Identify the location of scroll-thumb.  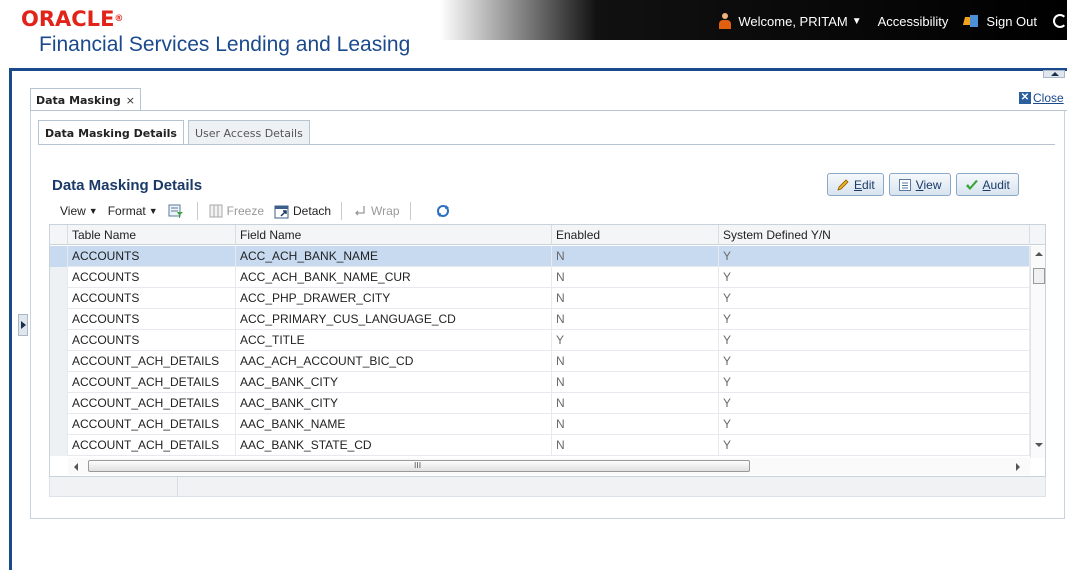
(1039, 276).